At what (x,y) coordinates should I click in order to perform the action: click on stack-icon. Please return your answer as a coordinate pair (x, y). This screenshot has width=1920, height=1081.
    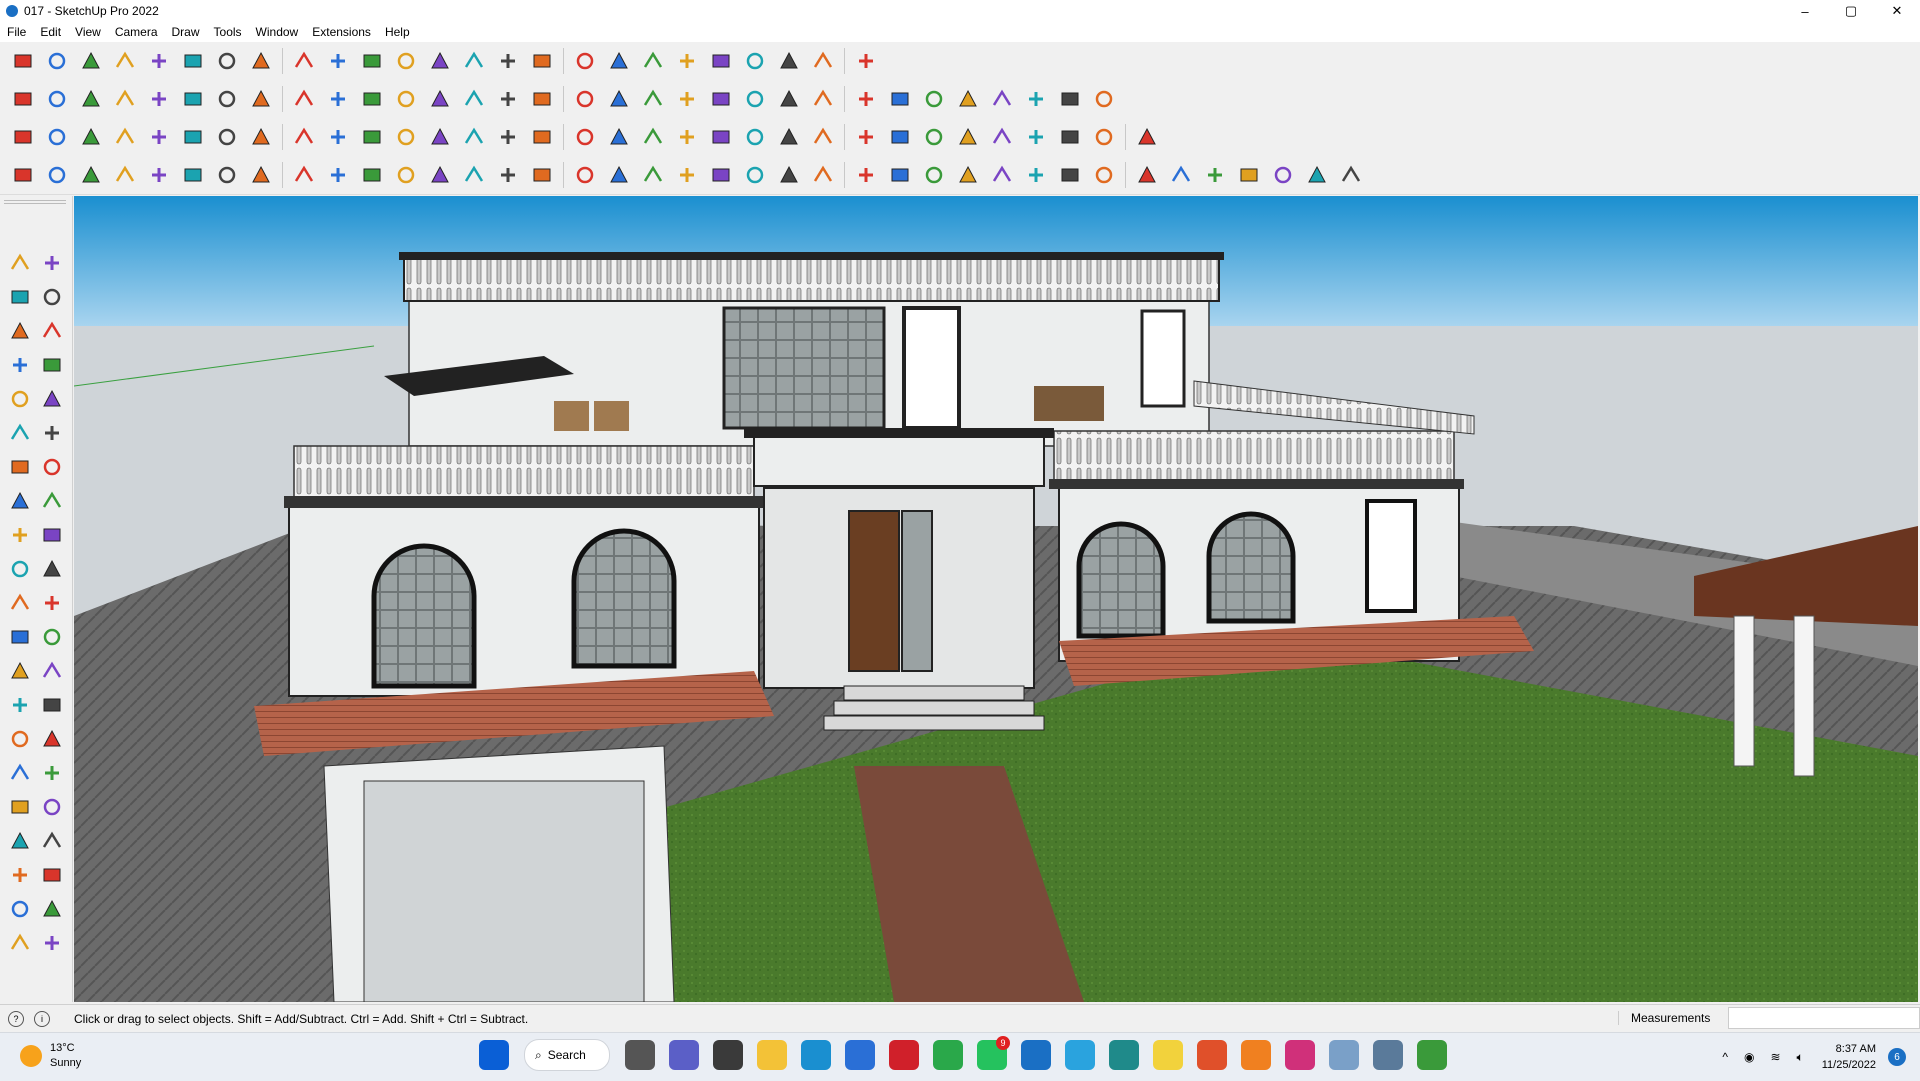
    Looking at the image, I should click on (193, 175).